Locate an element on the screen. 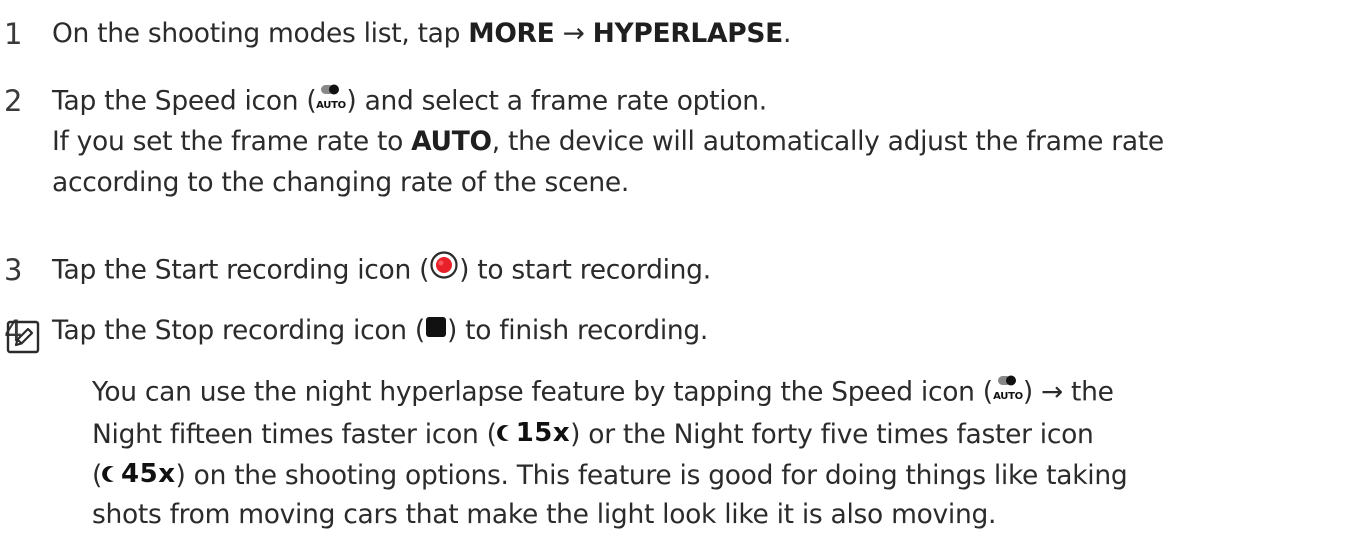 The image size is (1346, 557). step-number: 2 is located at coordinates (13, 101).